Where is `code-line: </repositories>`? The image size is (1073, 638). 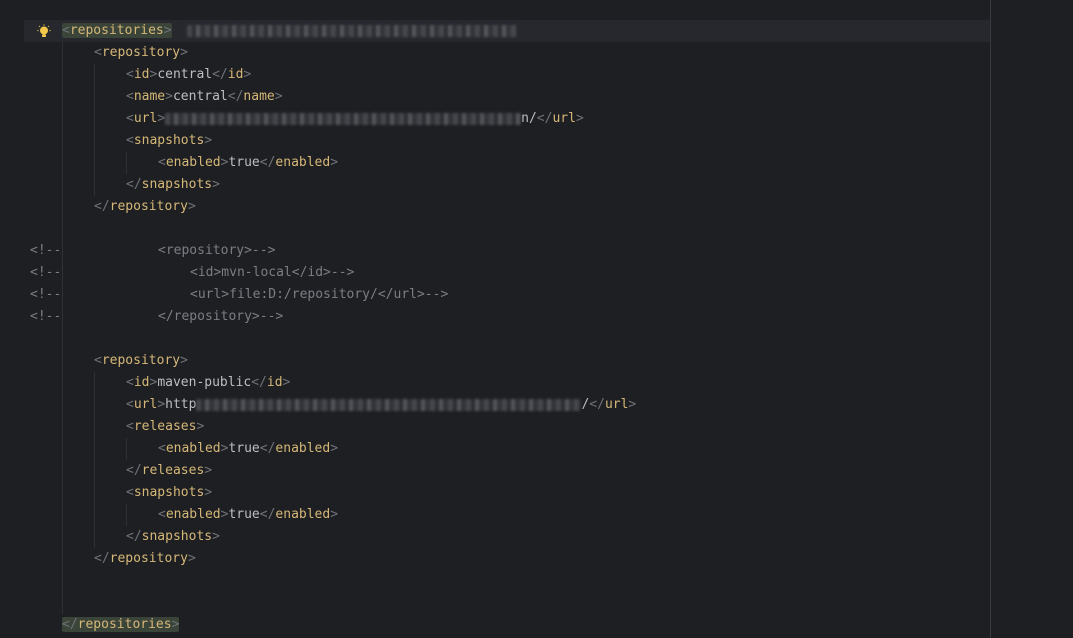 code-line: </repositories> is located at coordinates (121, 625).